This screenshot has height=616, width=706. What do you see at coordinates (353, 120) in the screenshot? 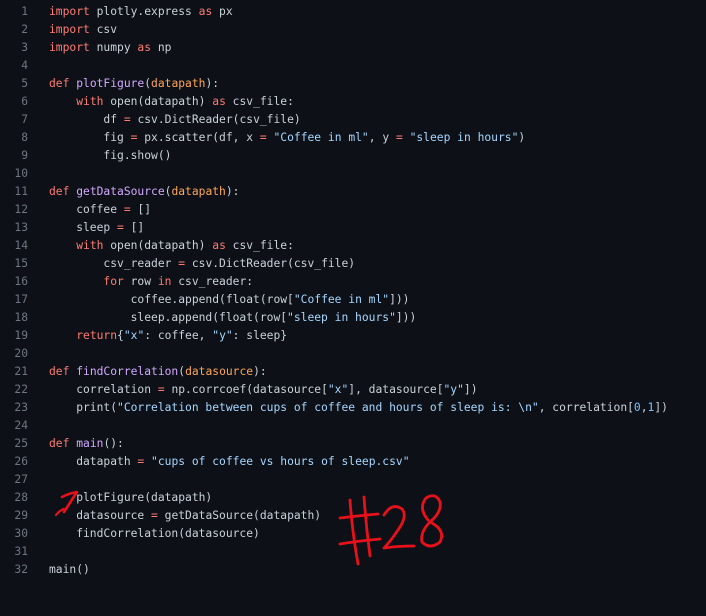
I see `code-line: 7 df = csv.DictReader(csv_file)` at bounding box center [353, 120].